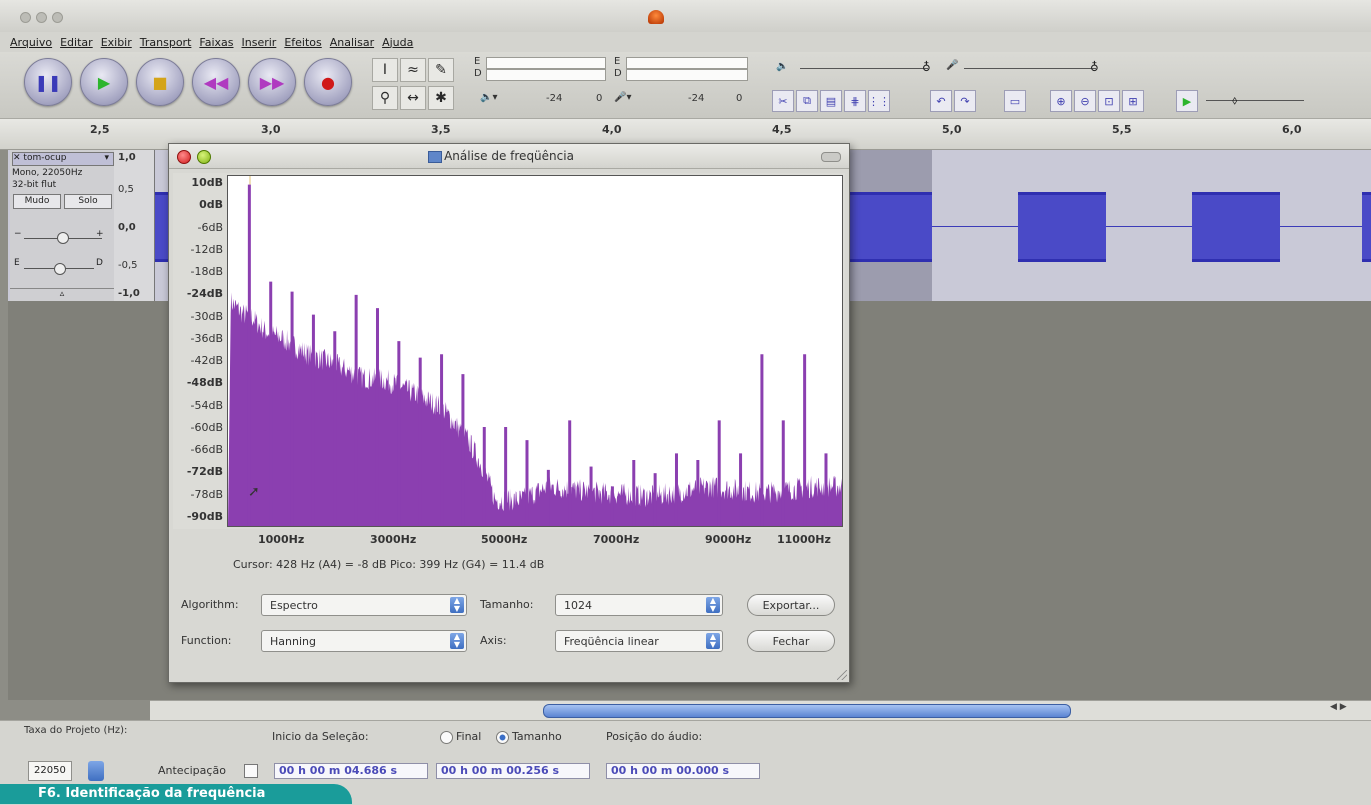 Image resolution: width=1371 pixels, height=805 pixels. What do you see at coordinates (31, 42) in the screenshot?
I see `menu-arquivo: Arquivo` at bounding box center [31, 42].